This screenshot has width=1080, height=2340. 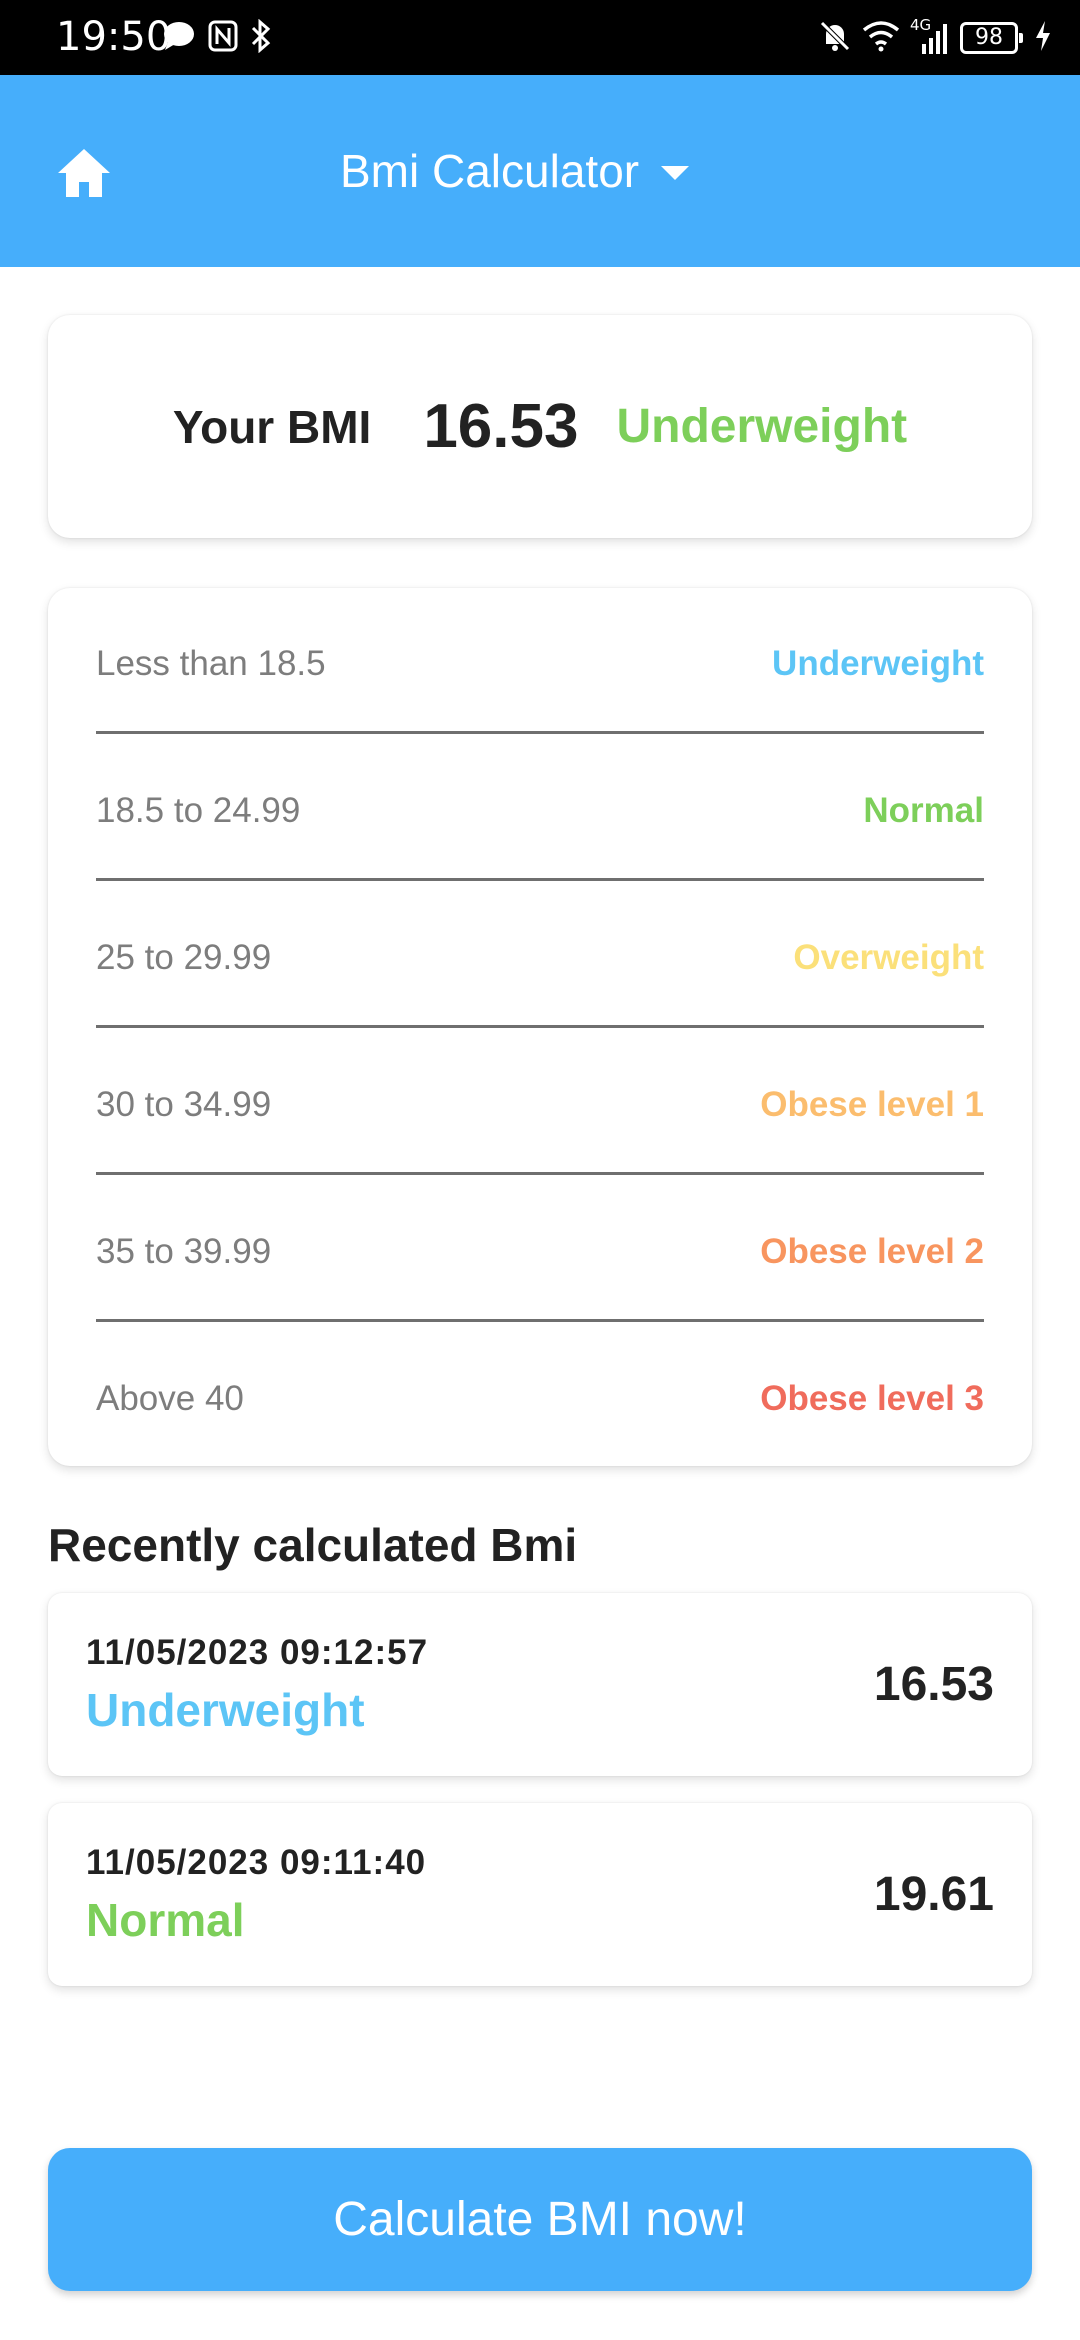 What do you see at coordinates (540, 2219) in the screenshot?
I see `calculate-bmi-button: Calculate BMI now!` at bounding box center [540, 2219].